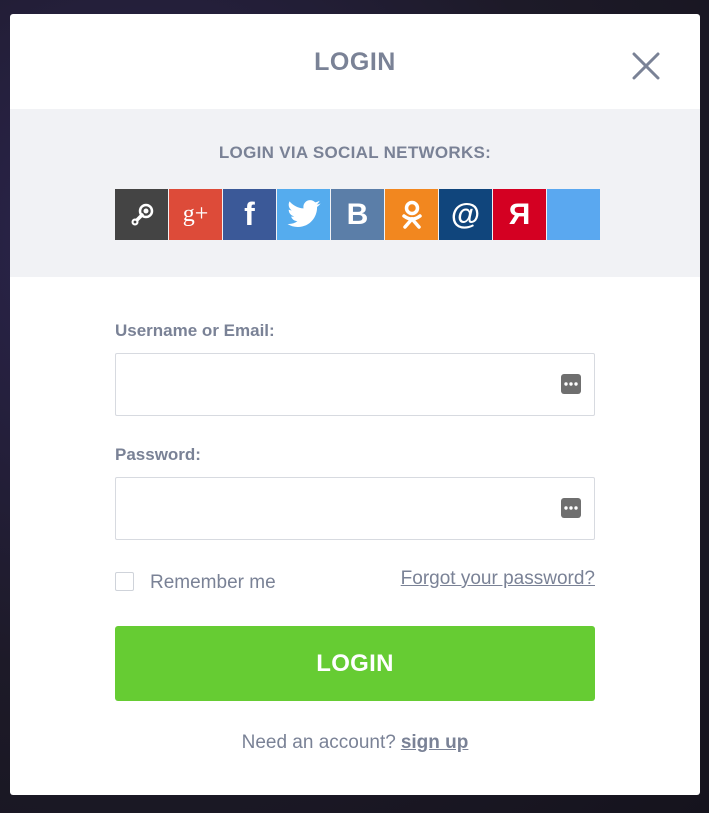 This screenshot has height=813, width=709. I want to click on twitter-bird-icon, so click(303, 213).